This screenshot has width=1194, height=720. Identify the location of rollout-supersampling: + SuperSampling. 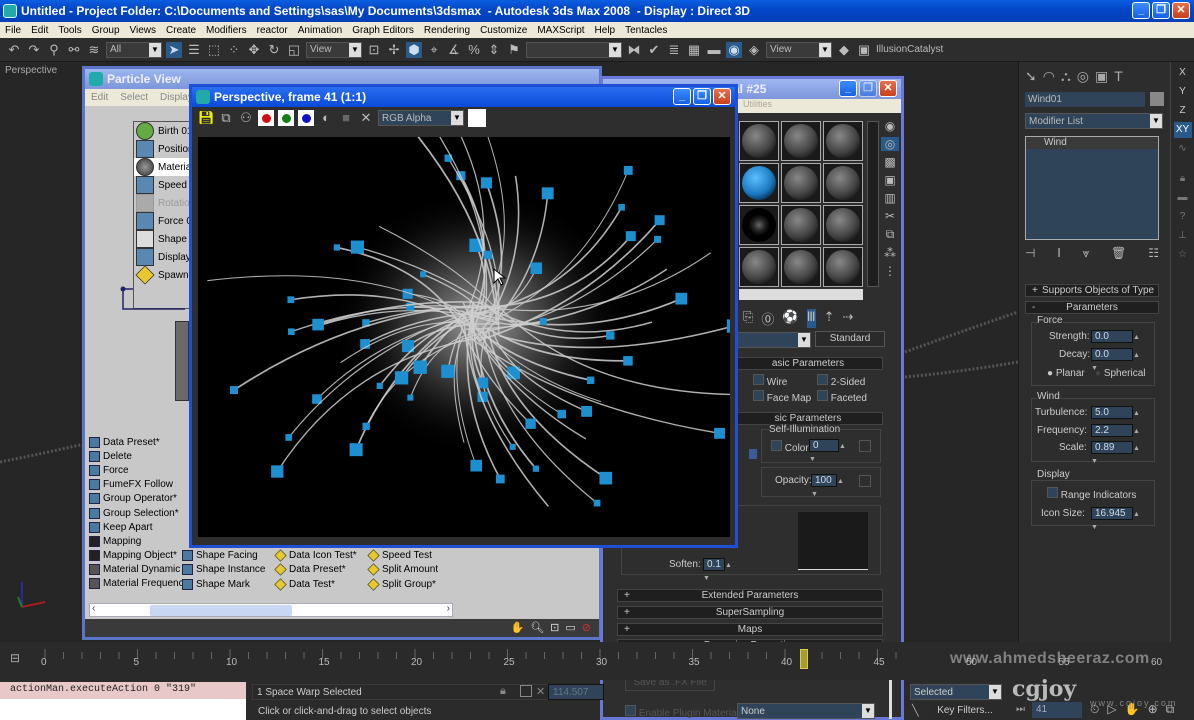
(750, 612).